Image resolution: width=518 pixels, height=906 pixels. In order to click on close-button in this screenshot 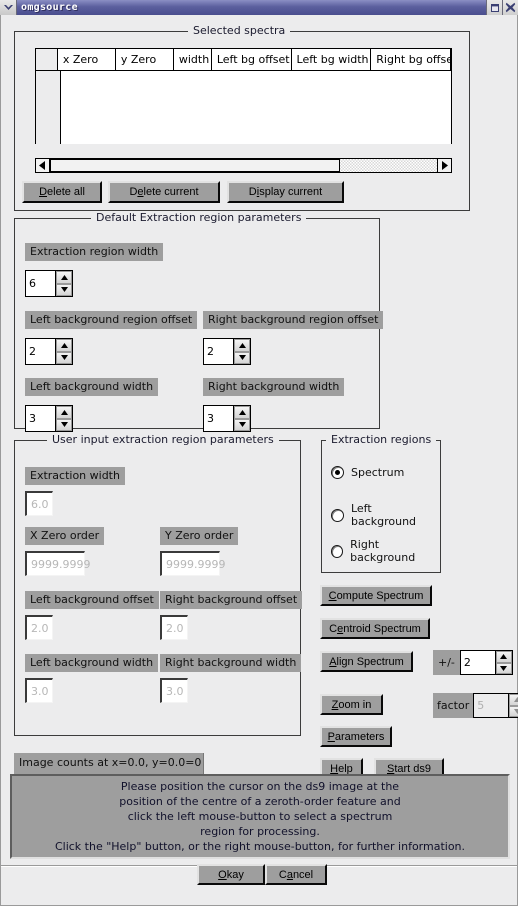, I will do `click(510, 7)`.